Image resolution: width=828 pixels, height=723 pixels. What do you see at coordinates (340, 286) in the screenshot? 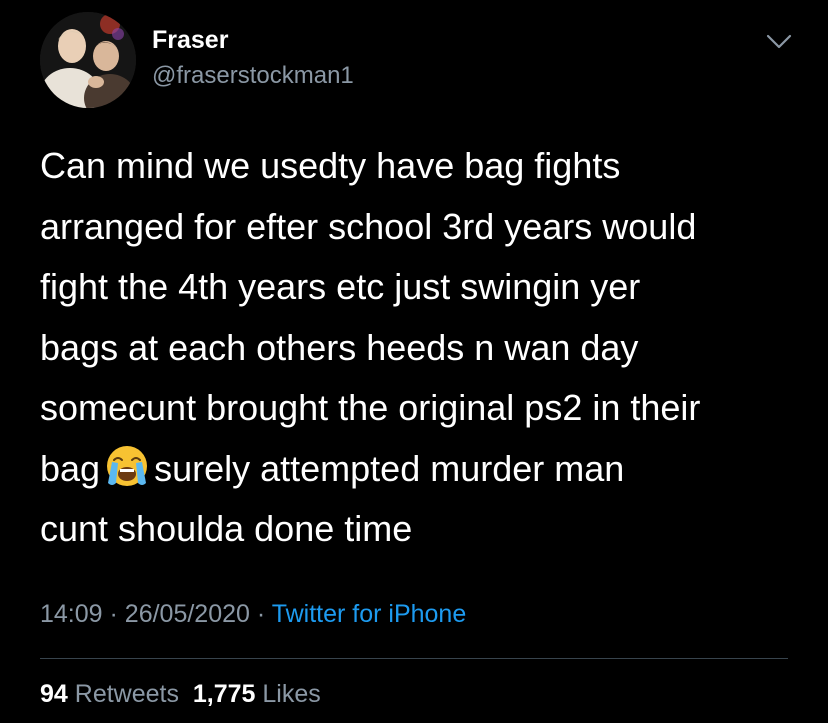
I see `tweet-line: fight the 4th years etc just swingin yer` at bounding box center [340, 286].